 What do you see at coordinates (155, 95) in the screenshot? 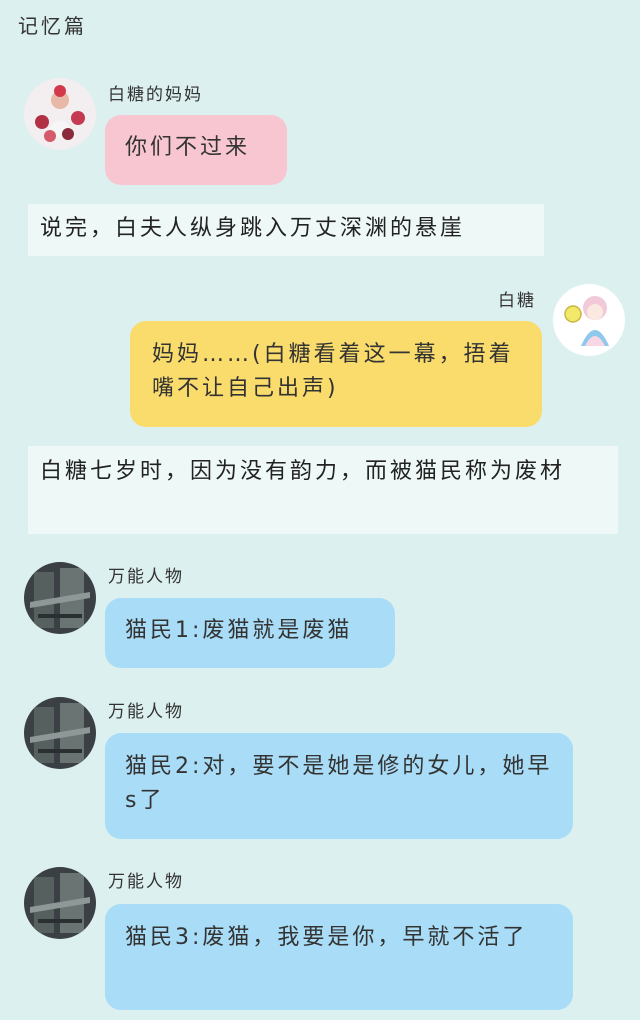
I see `sender-name: 白糖的妈妈` at bounding box center [155, 95].